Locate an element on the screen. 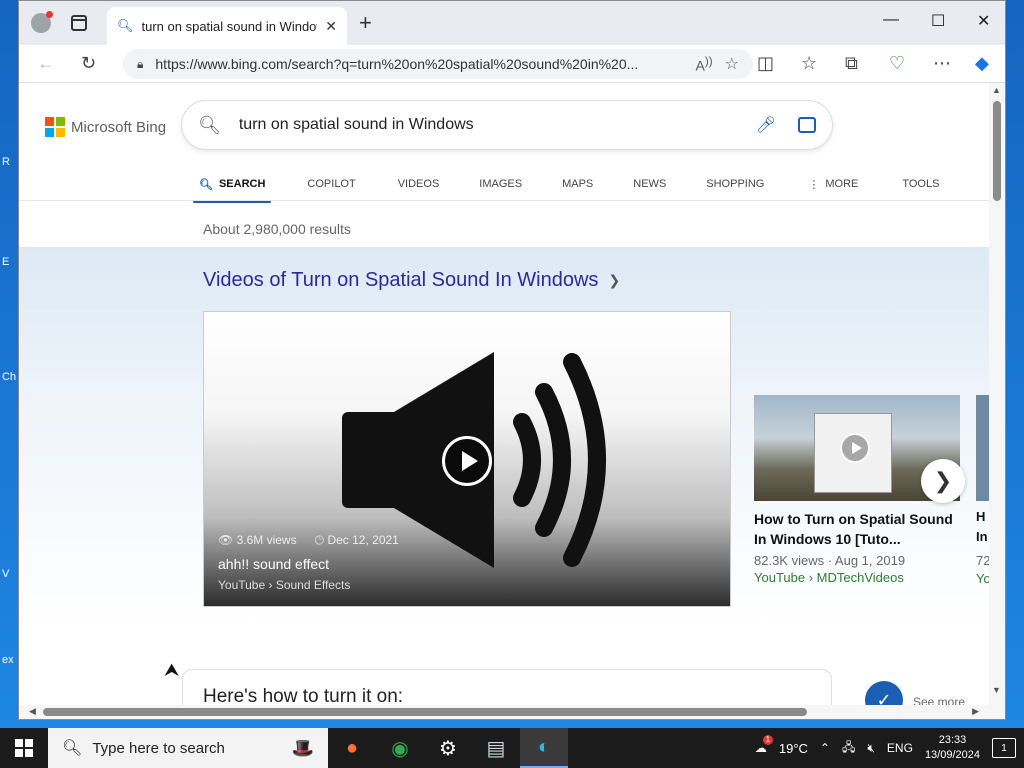  weather-temp: 19°C is located at coordinates (793, 748).